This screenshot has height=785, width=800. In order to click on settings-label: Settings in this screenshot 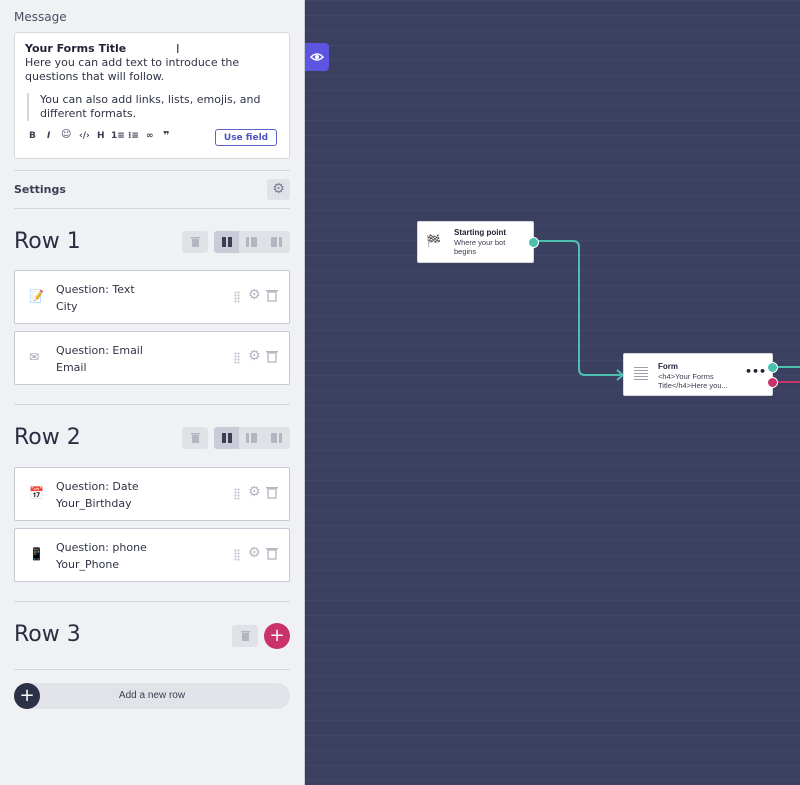, I will do `click(40, 189)`.